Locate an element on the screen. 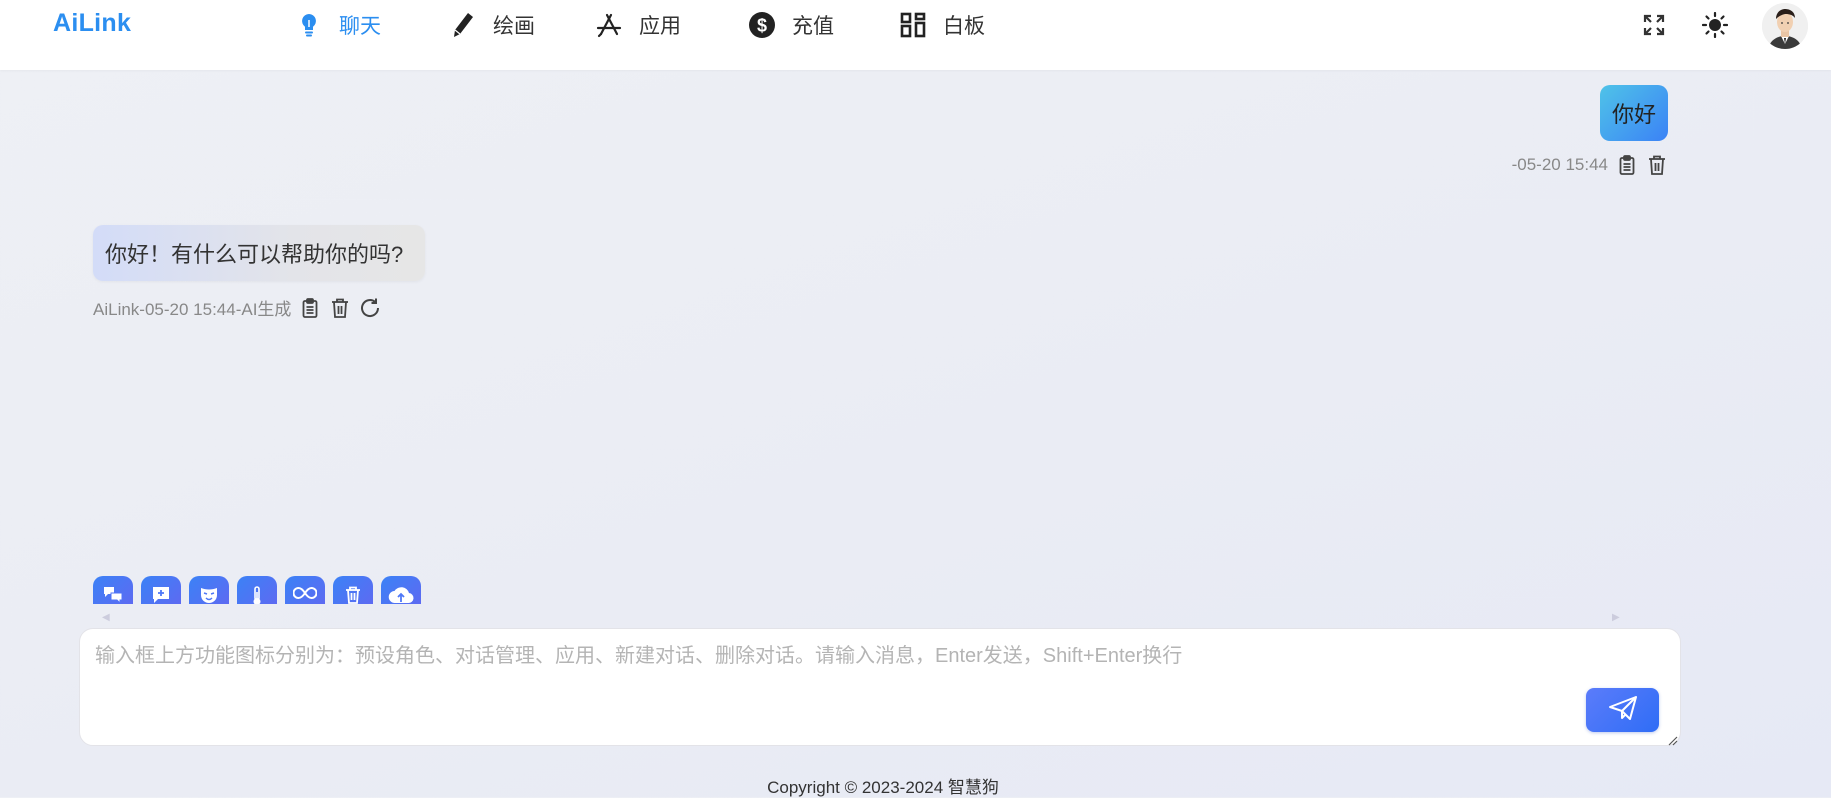  nav-item-recharge: $ 充值 is located at coordinates (791, 25).